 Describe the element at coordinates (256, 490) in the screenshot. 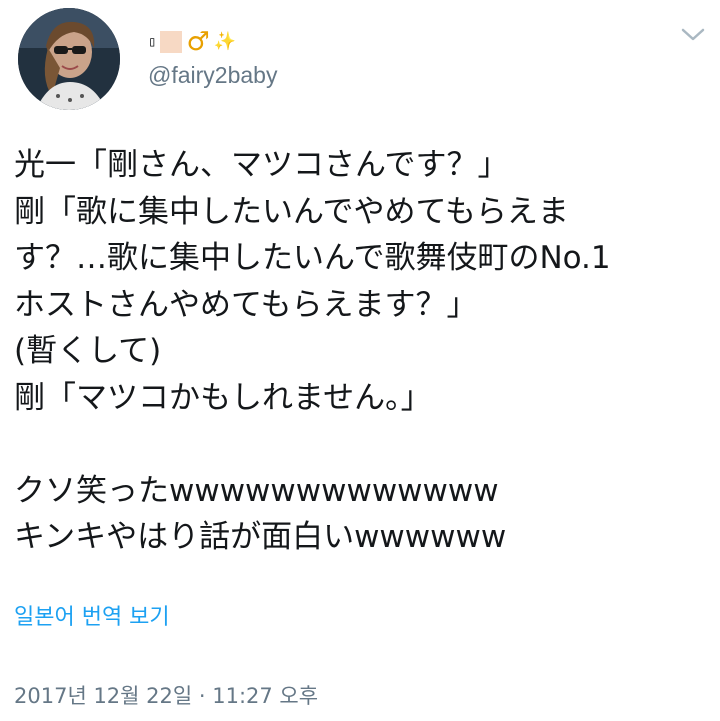

I see `tweet-line: クソ笑ったwwwwwwwwwwwww` at that location.